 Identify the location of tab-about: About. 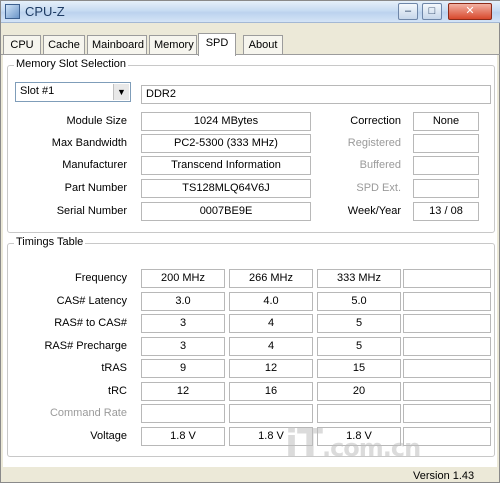
(263, 45).